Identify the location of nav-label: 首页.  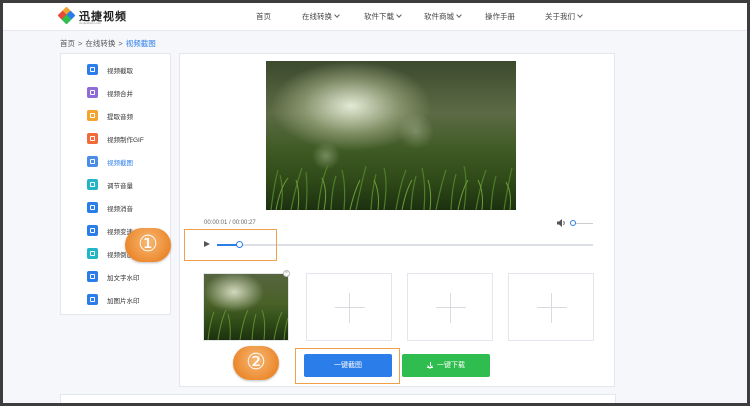
(263, 16).